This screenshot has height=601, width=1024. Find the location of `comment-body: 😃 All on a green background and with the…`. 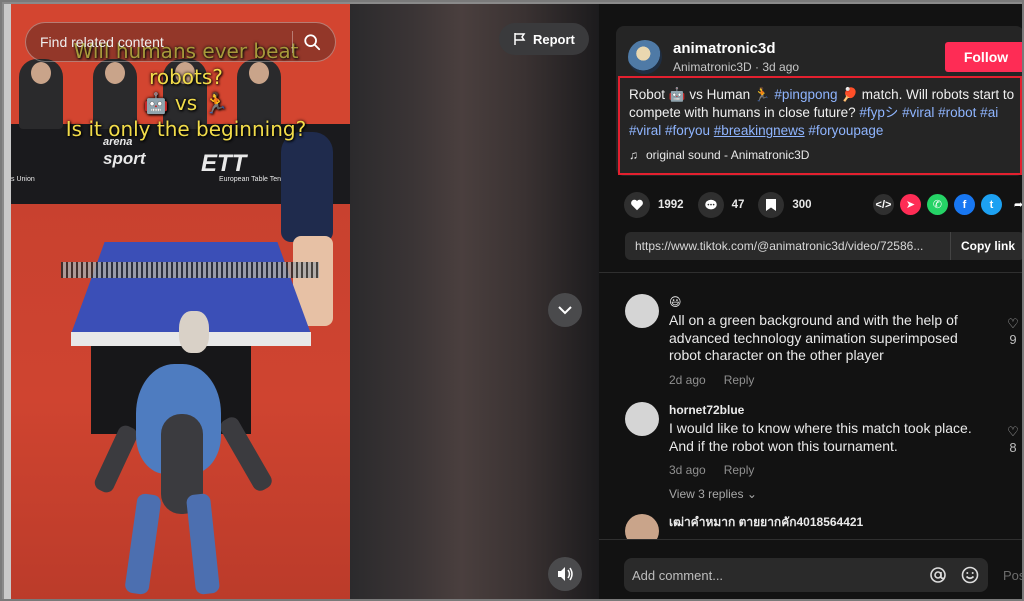

comment-body: 😃 All on a green background and with the… is located at coordinates (829, 340).